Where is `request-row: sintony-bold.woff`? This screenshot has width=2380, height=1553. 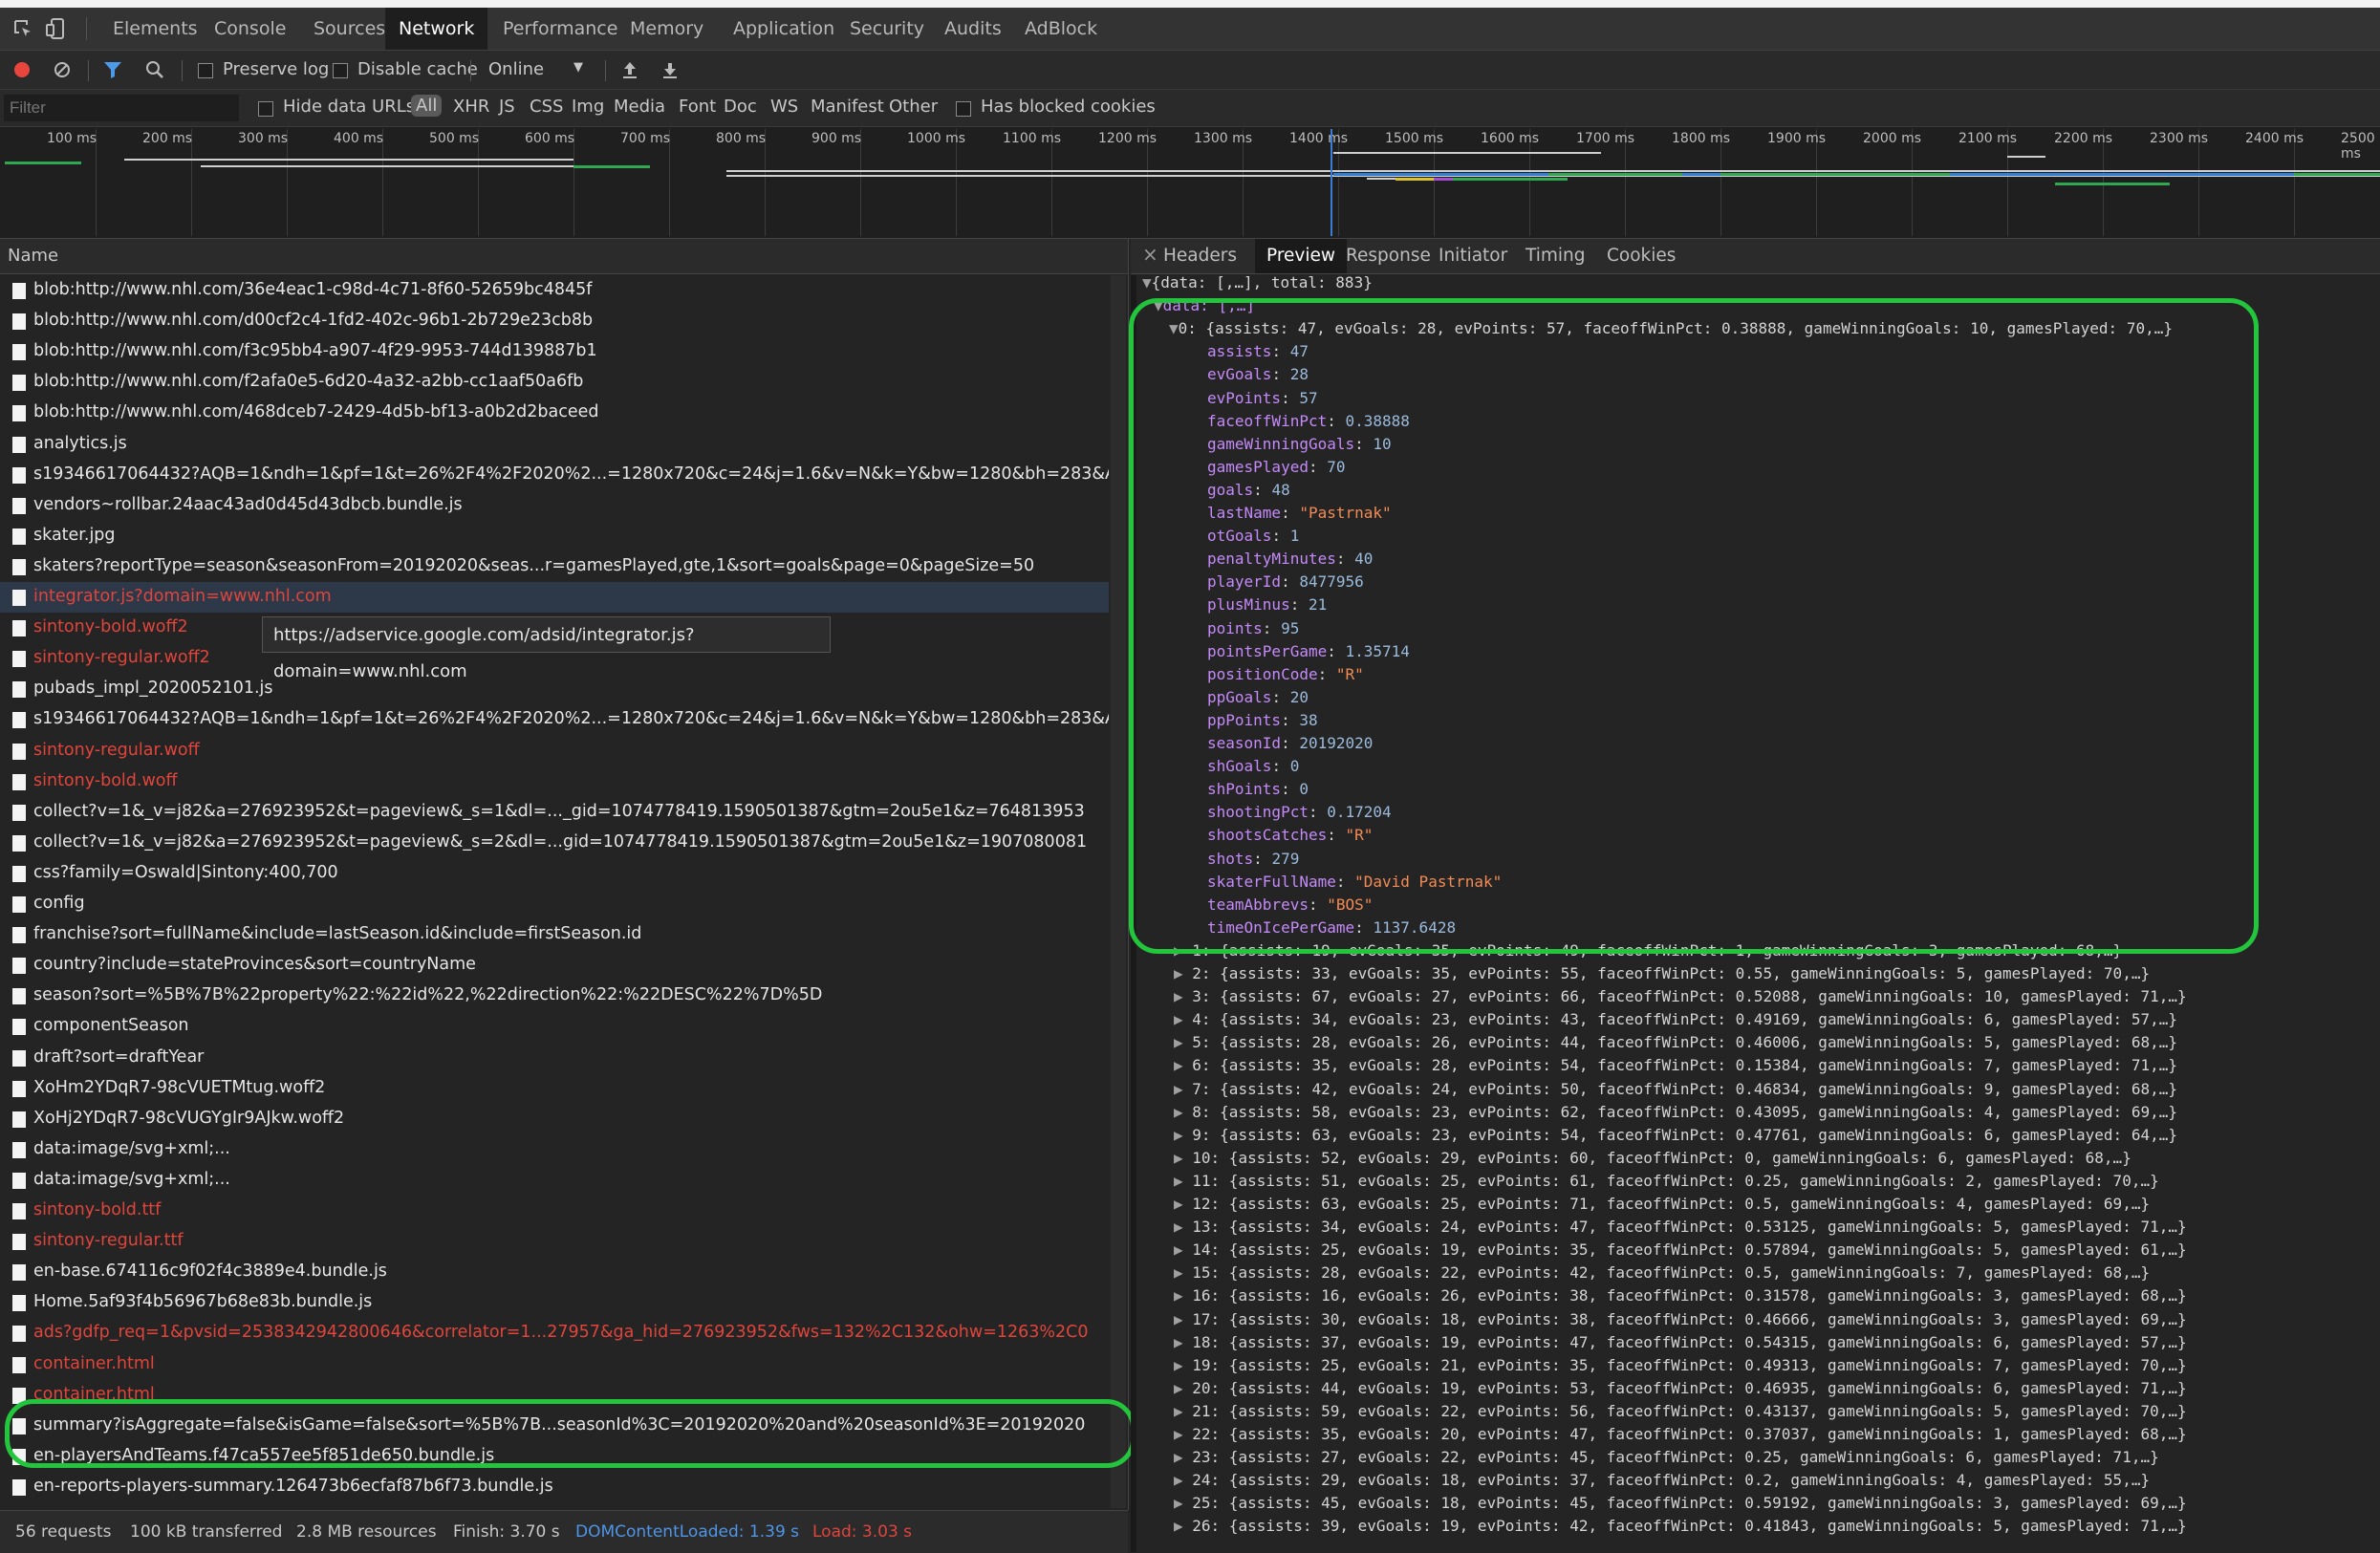 request-row: sintony-bold.woff is located at coordinates (554, 781).